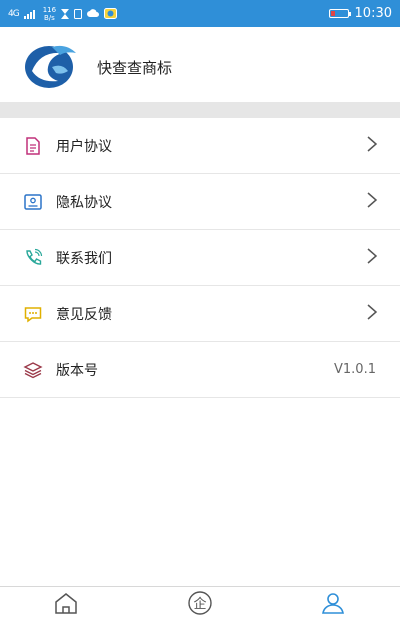 The height and width of the screenshot is (617, 400). Describe the element at coordinates (200, 13) in the screenshot. I see `status-bar: 4G 116 B/s 10:30` at that location.